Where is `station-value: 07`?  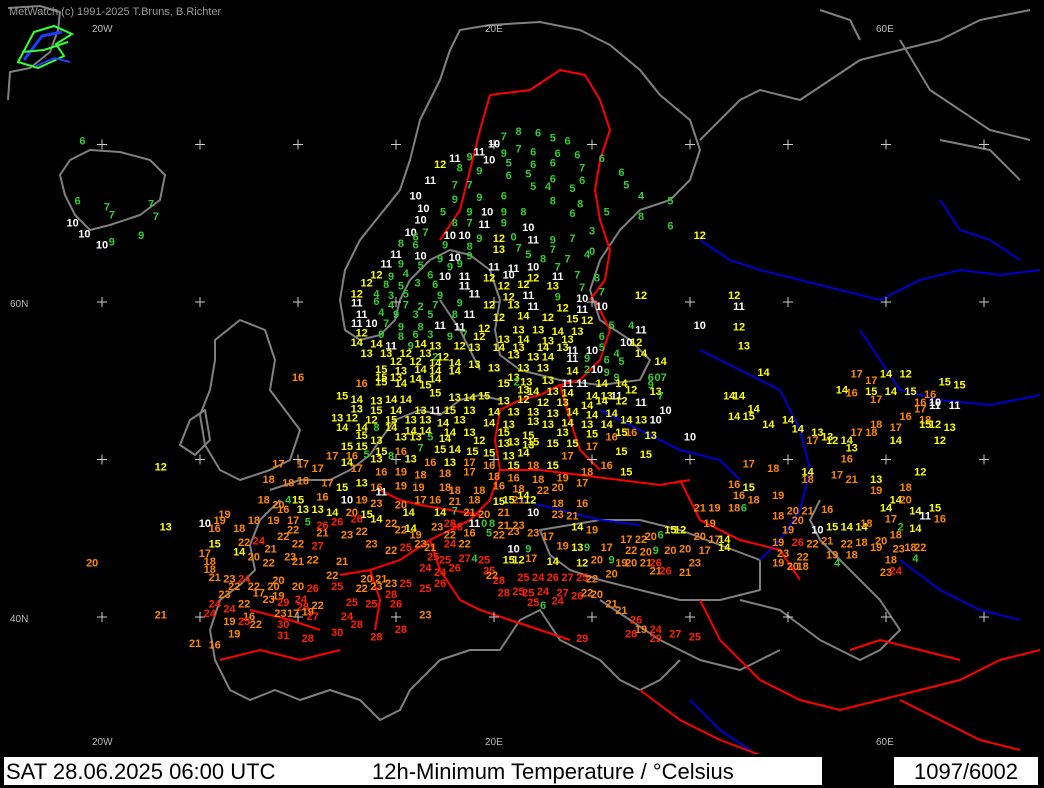 station-value: 07 is located at coordinates (660, 378).